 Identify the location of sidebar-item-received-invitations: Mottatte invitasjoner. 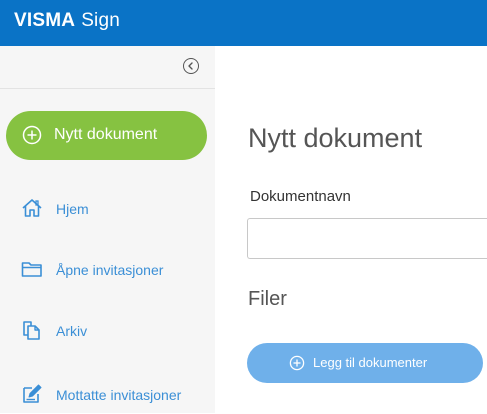
(107, 394).